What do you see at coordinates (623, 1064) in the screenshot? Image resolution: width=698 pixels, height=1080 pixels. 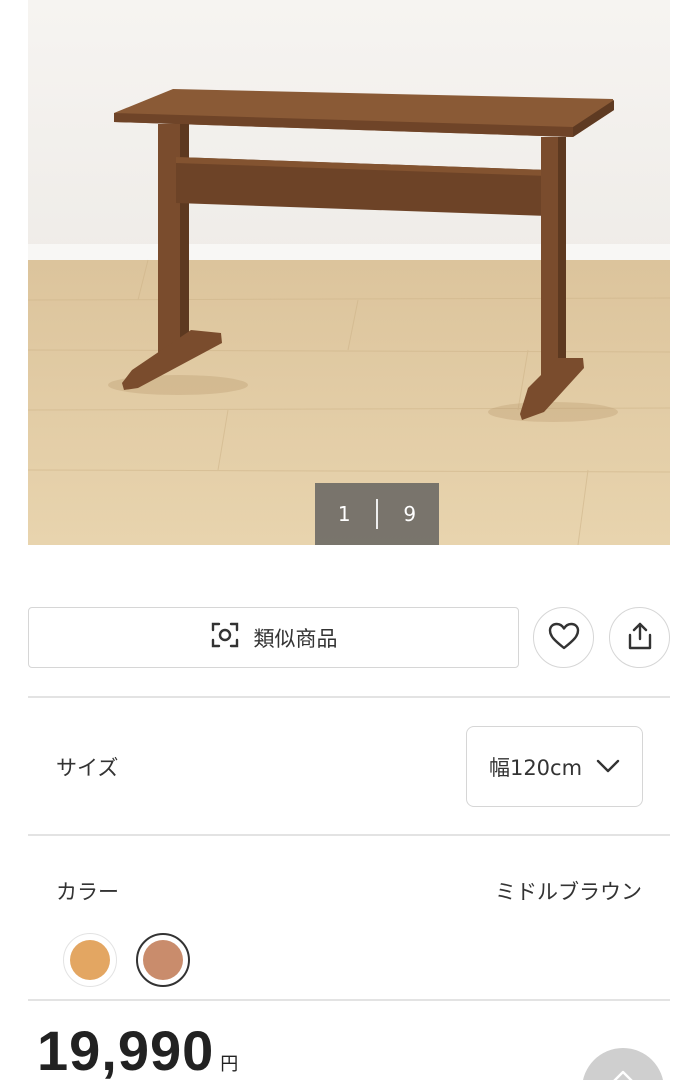 I see `scroll-to-top-button` at bounding box center [623, 1064].